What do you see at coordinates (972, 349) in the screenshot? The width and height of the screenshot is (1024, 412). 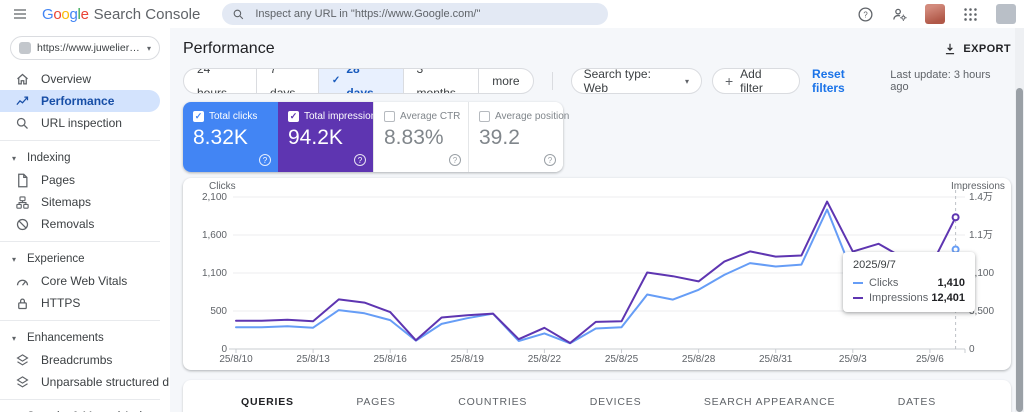 I see `right-axis-tick: 0` at bounding box center [972, 349].